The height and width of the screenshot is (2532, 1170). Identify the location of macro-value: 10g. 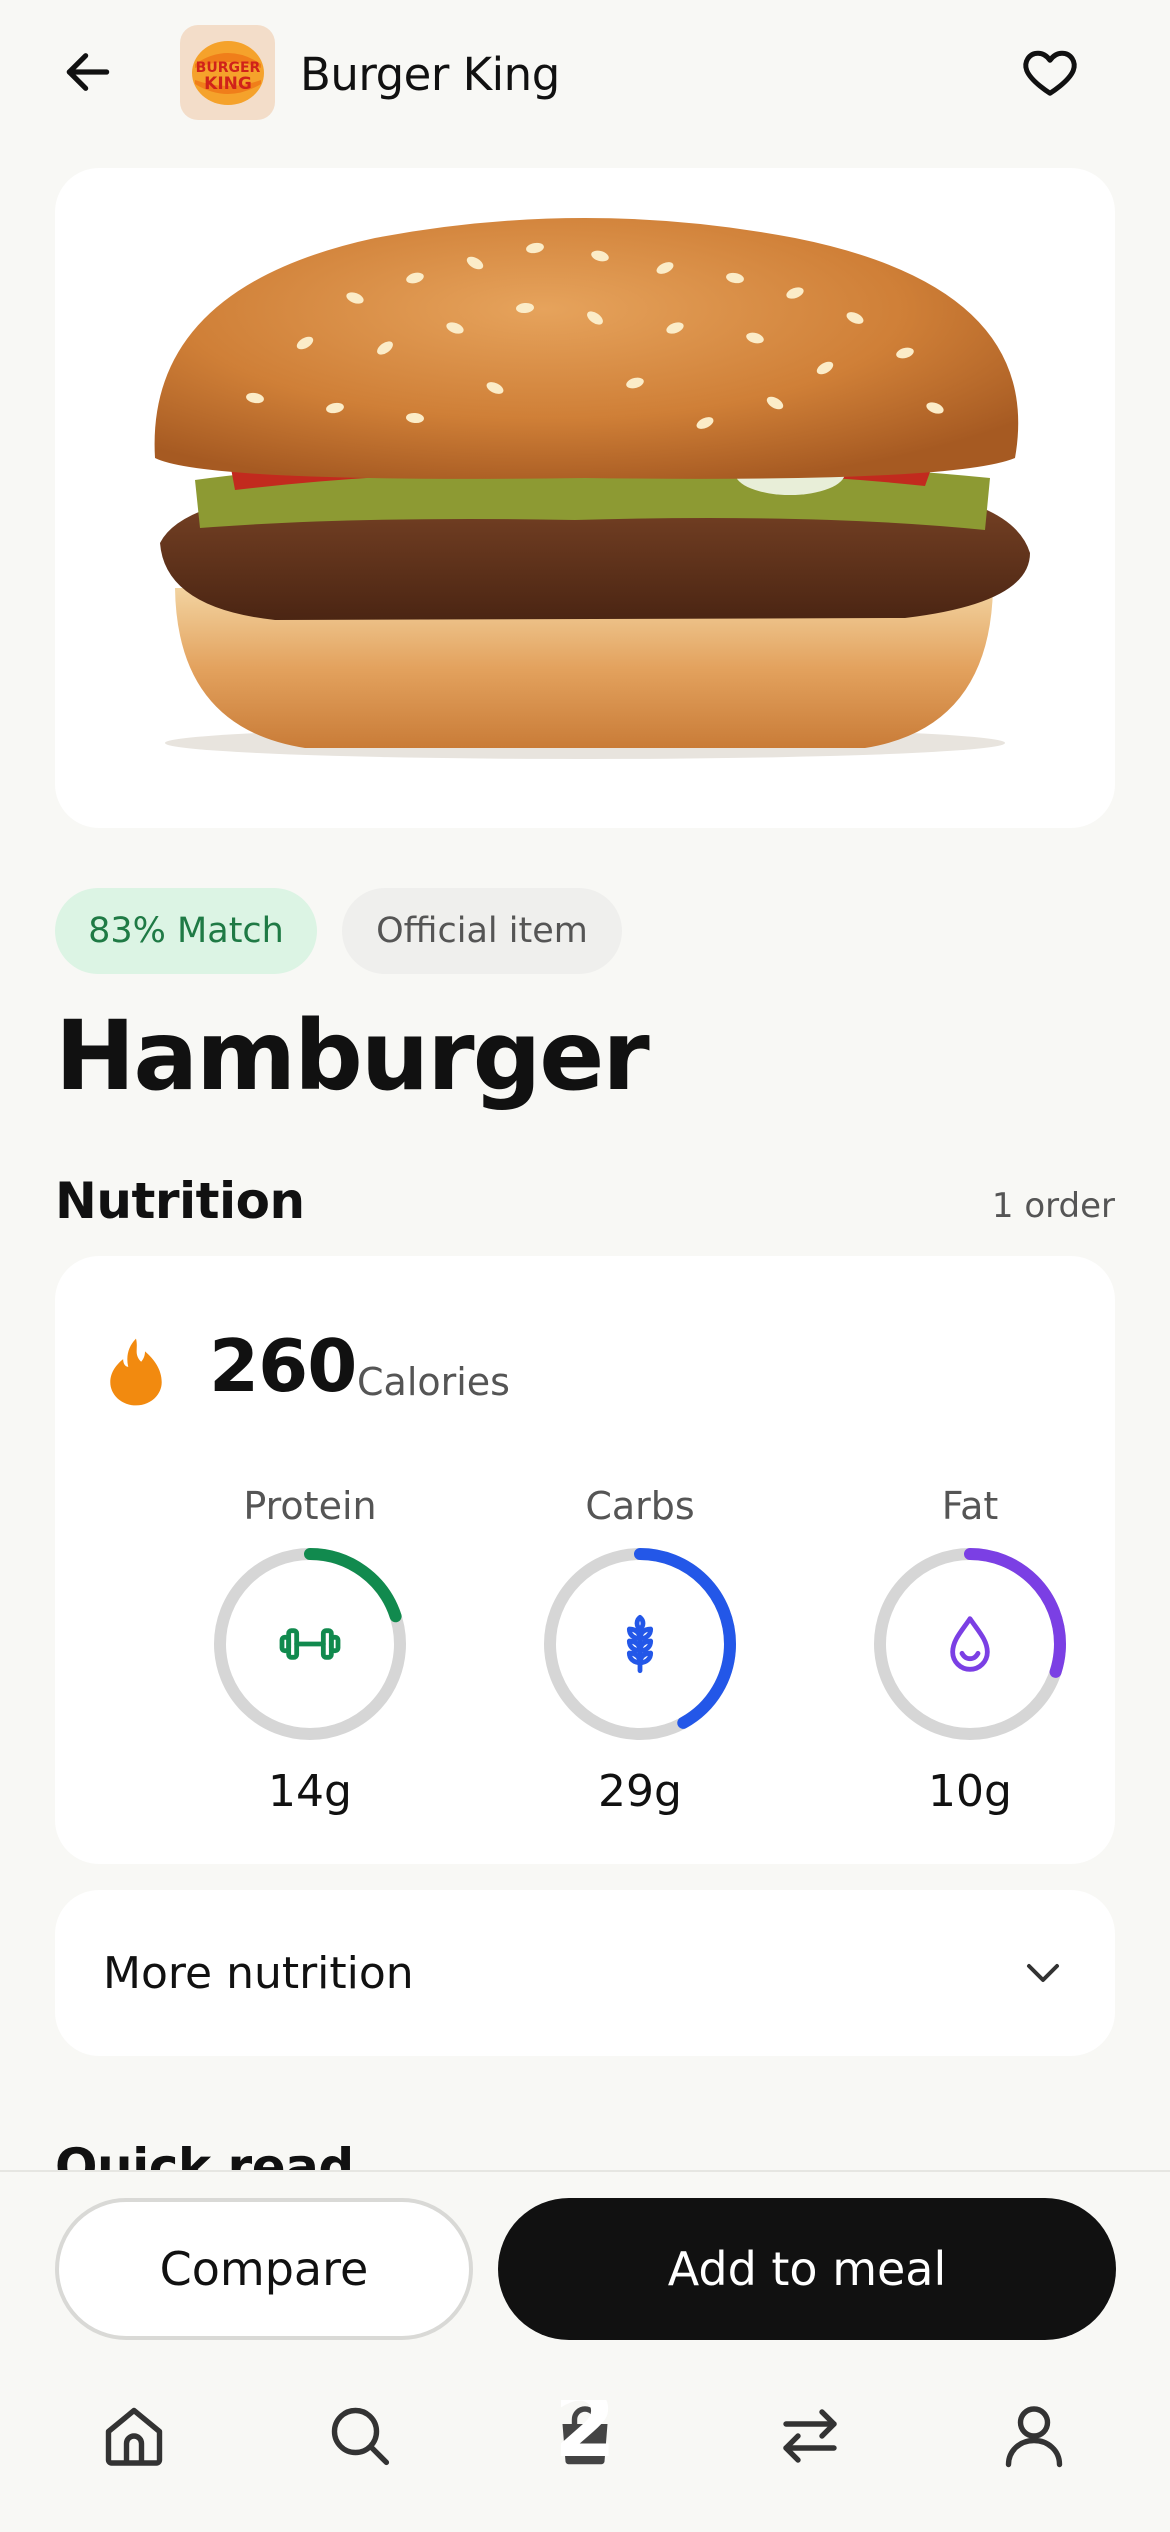
(970, 1791).